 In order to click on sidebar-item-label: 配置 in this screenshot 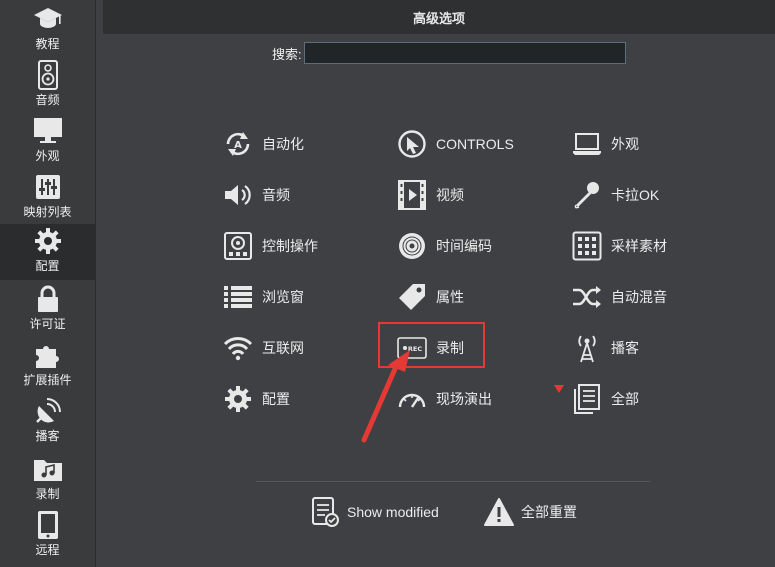, I will do `click(47, 266)`.